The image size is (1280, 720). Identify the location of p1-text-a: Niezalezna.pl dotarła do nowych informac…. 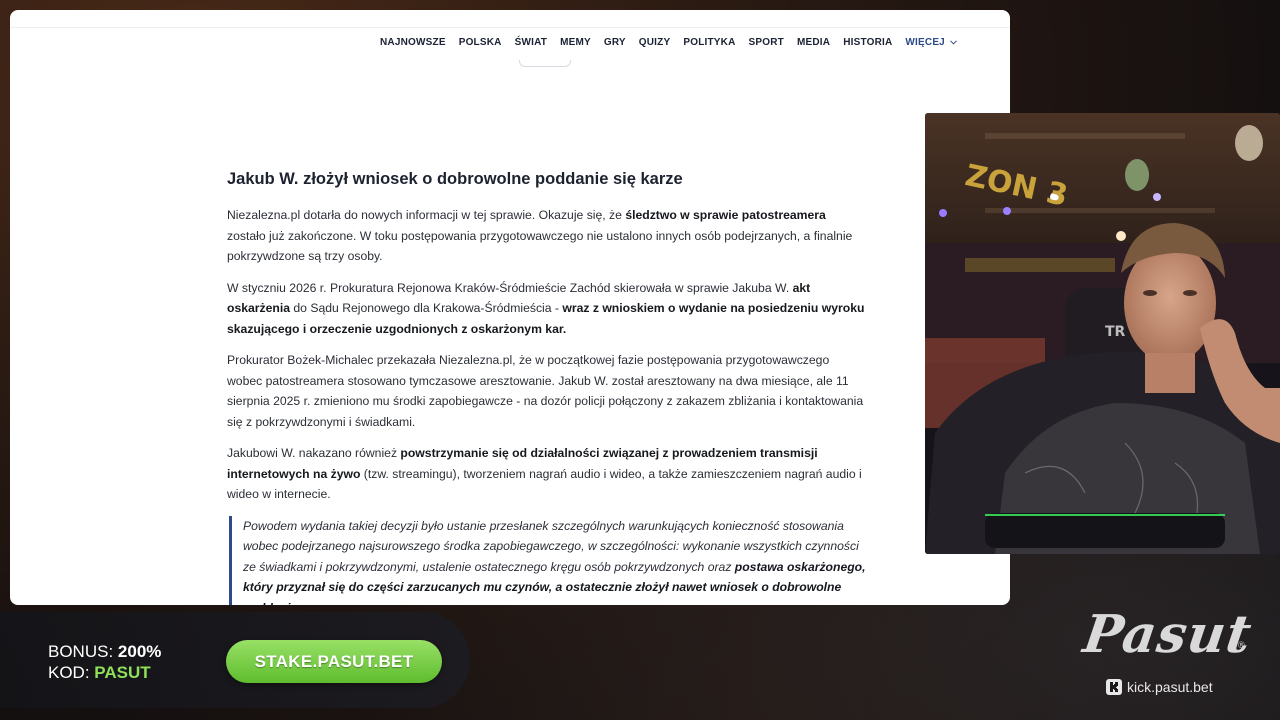
(426, 215).